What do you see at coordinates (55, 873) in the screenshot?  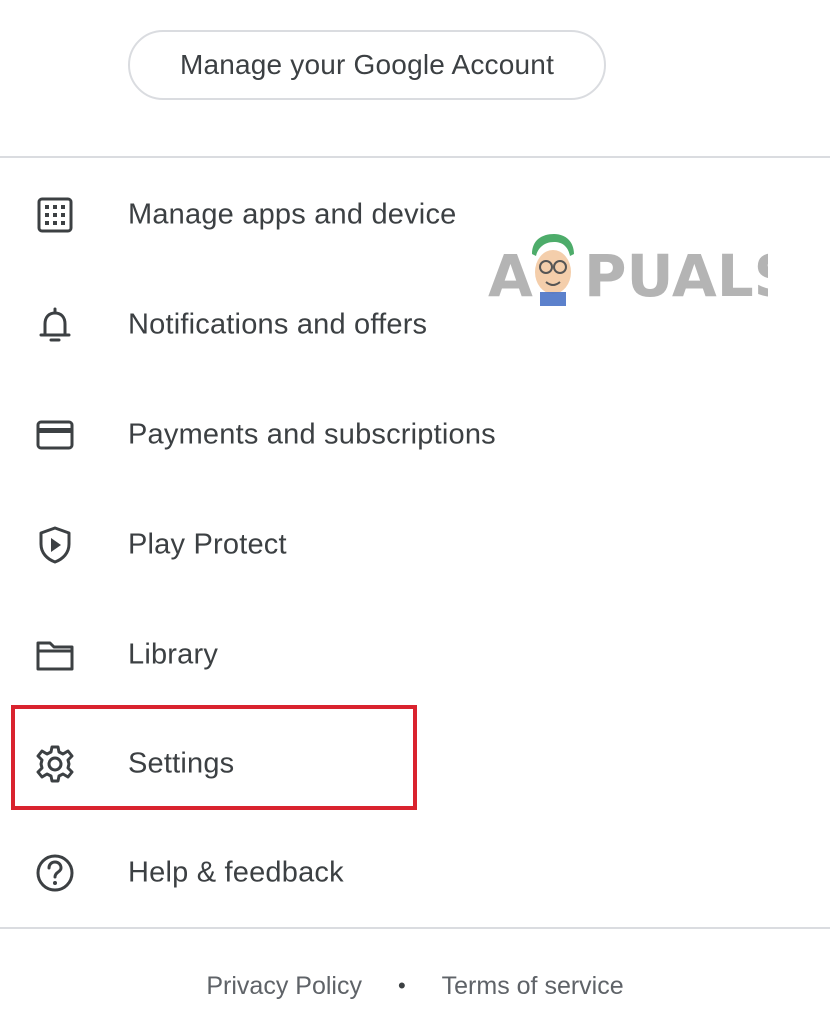 I see `help-circle-icon` at bounding box center [55, 873].